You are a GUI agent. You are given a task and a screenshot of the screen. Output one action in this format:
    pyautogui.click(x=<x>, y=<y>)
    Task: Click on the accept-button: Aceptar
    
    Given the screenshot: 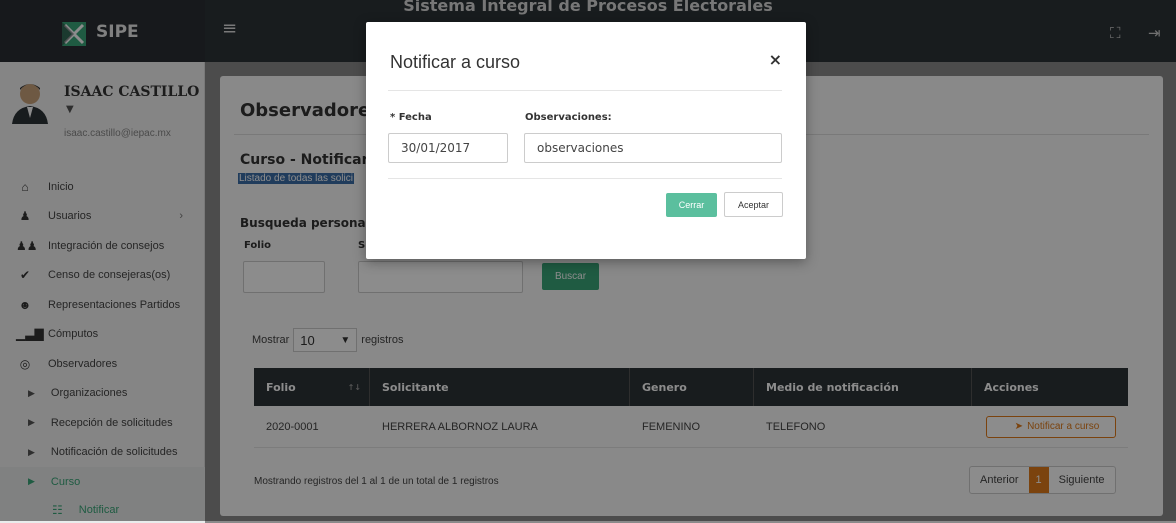 What is the action you would take?
    pyautogui.click(x=753, y=204)
    